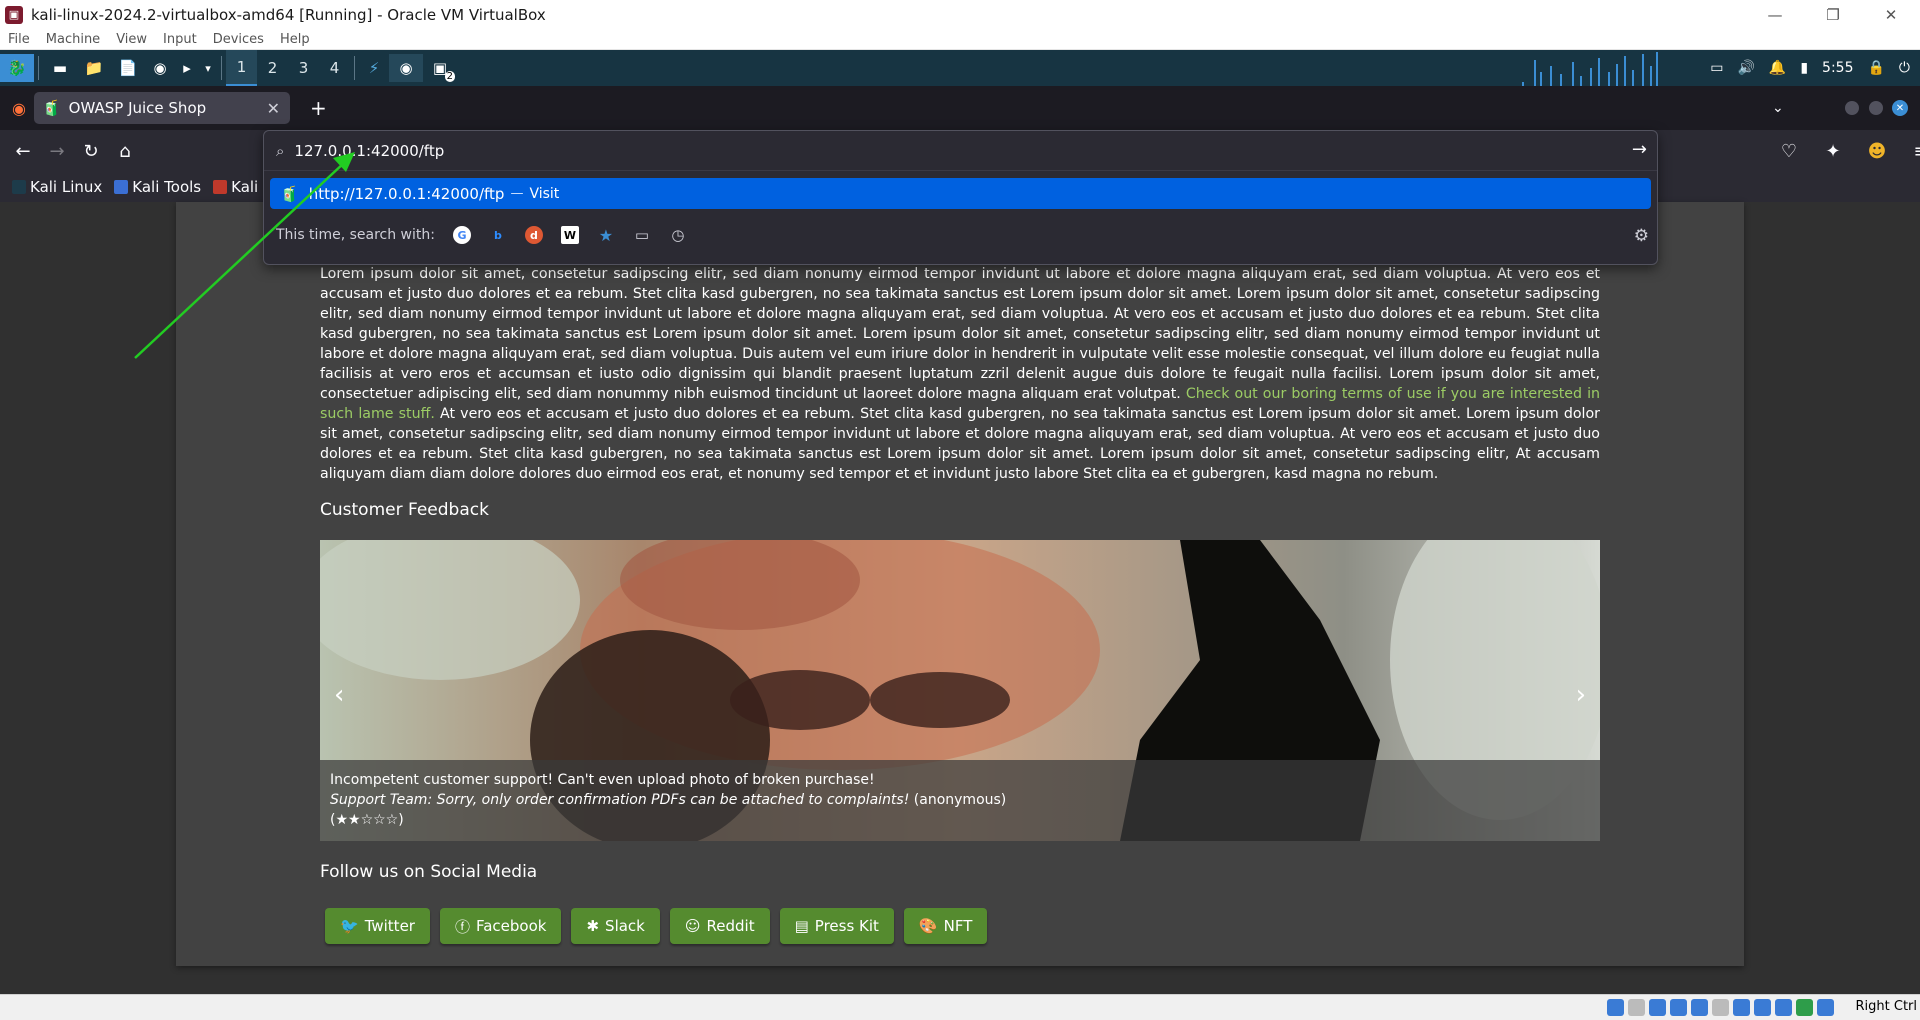 The height and width of the screenshot is (1020, 1920). Describe the element at coordinates (1699, 1007) in the screenshot. I see `usb-icon` at that location.